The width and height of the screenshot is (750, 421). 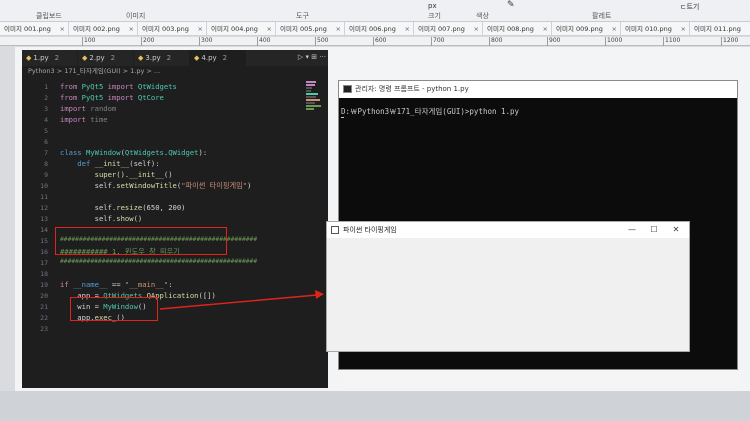 What do you see at coordinates (319, 294) in the screenshot?
I see `arrow-head` at bounding box center [319, 294].